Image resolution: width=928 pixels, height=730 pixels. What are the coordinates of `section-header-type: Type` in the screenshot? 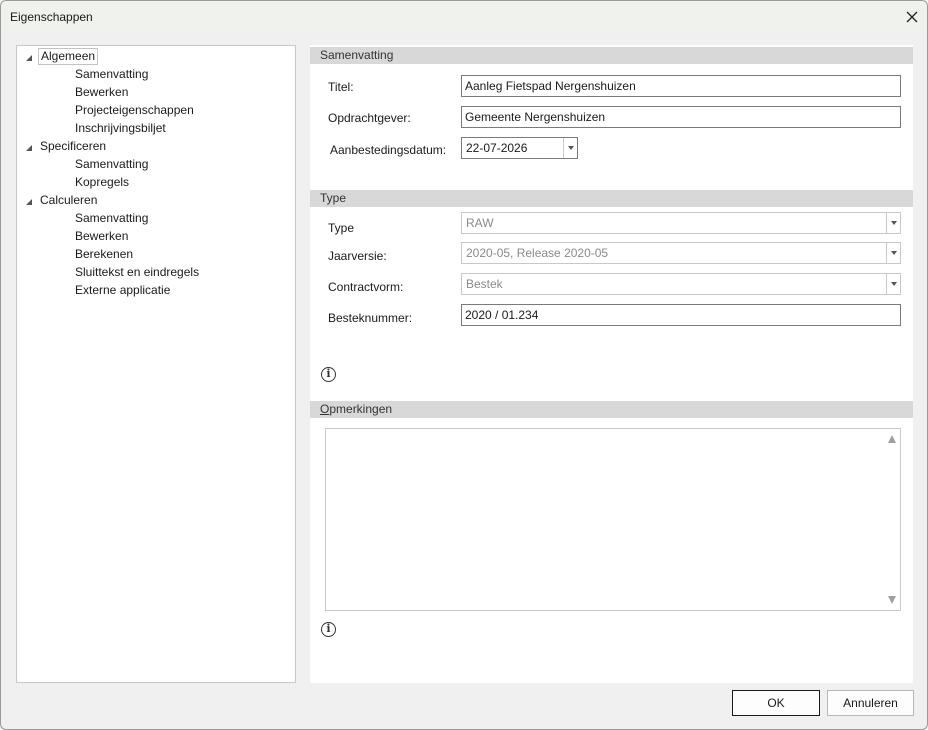 It's located at (611, 198).